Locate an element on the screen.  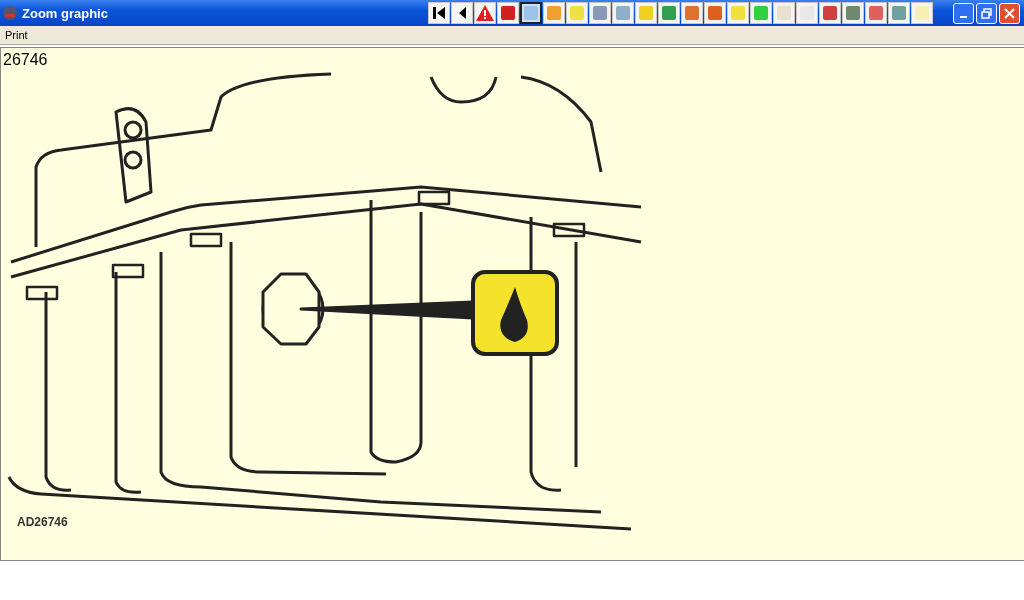
warning-button is located at coordinates (485, 13).